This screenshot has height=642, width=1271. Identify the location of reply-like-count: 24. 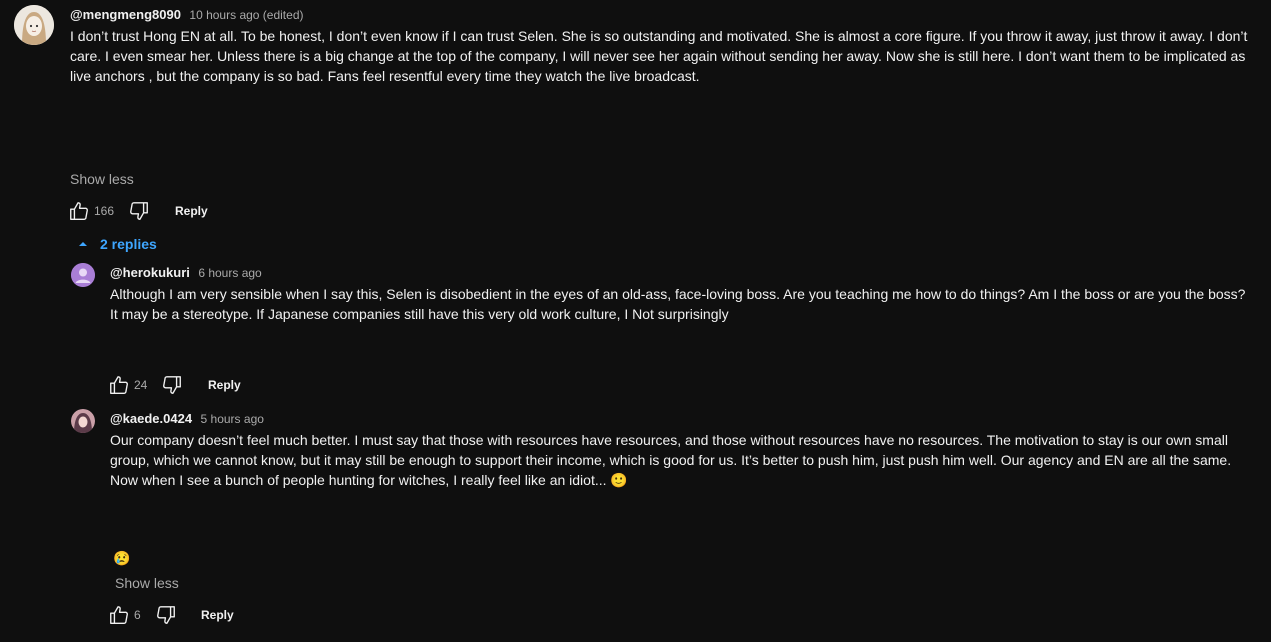
(141, 385).